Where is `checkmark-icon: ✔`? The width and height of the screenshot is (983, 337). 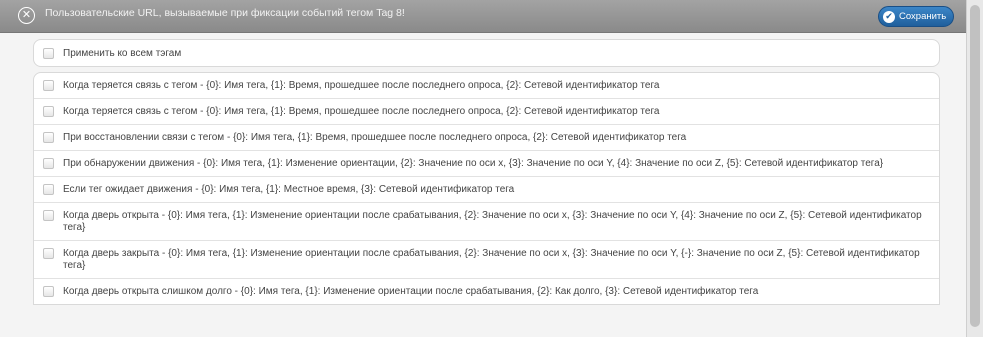
checkmark-icon: ✔ is located at coordinates (889, 16).